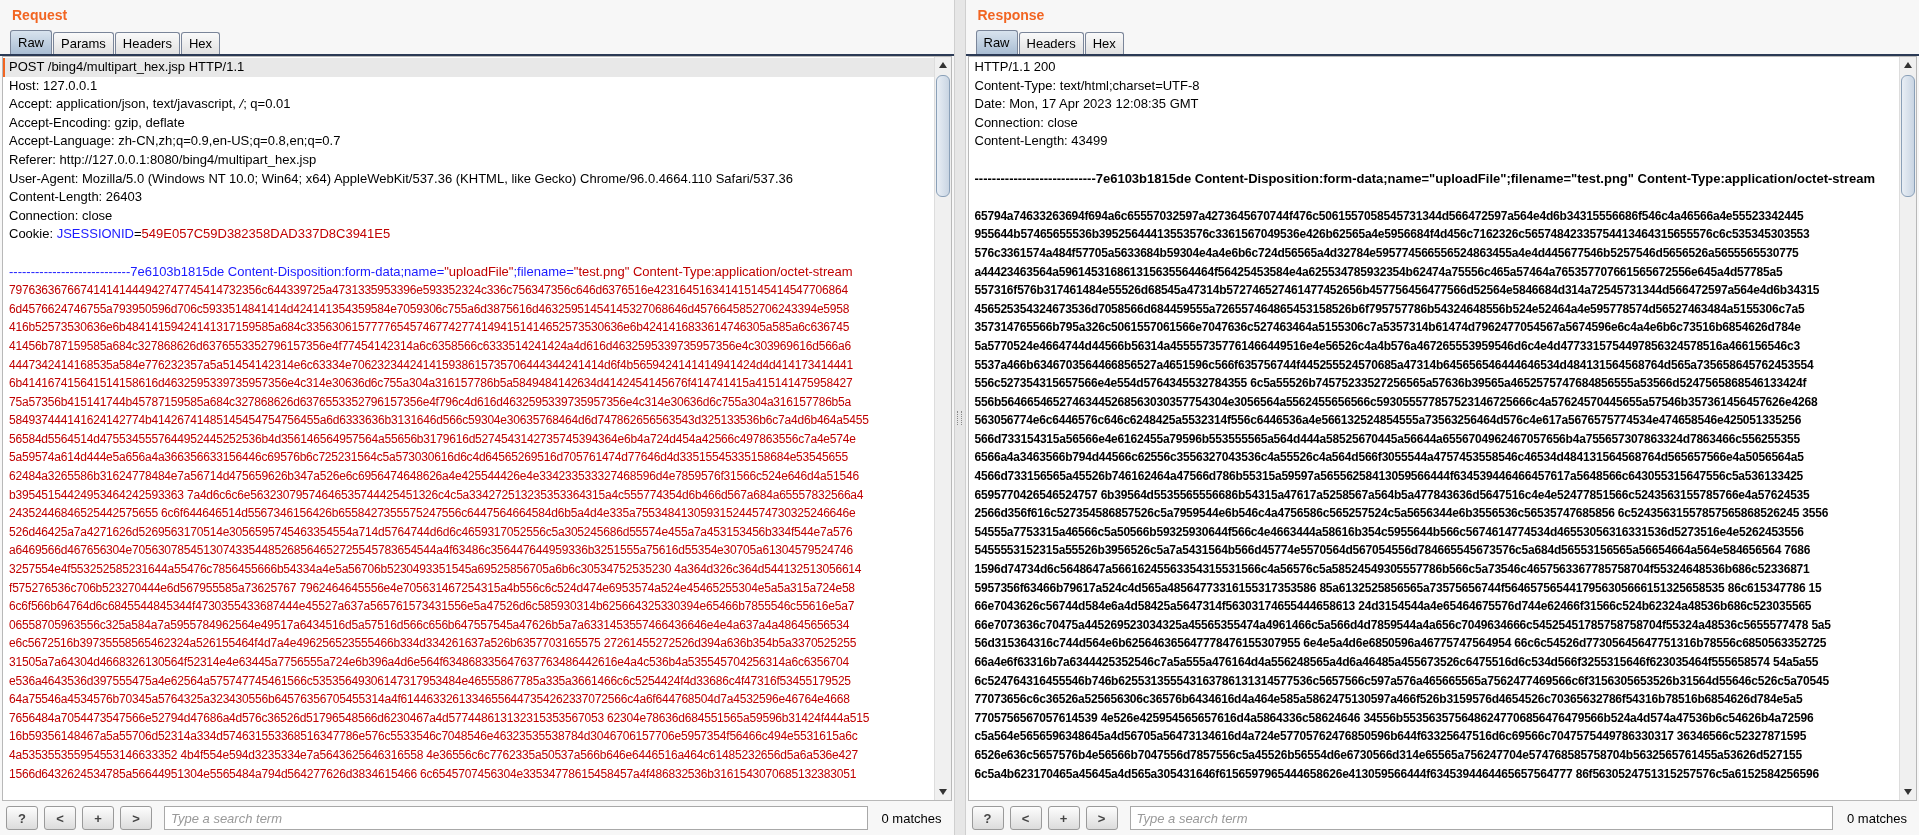 Image resolution: width=1919 pixels, height=835 pixels. Describe the element at coordinates (53, 85) in the screenshot. I see `header-line: Host: 127.0.0.1` at that location.